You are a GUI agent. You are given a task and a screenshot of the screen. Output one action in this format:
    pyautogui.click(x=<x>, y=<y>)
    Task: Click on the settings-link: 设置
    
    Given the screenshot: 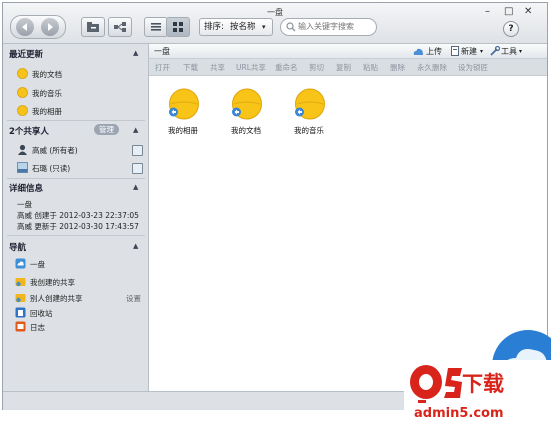 What is the action you would take?
    pyautogui.click(x=133, y=298)
    